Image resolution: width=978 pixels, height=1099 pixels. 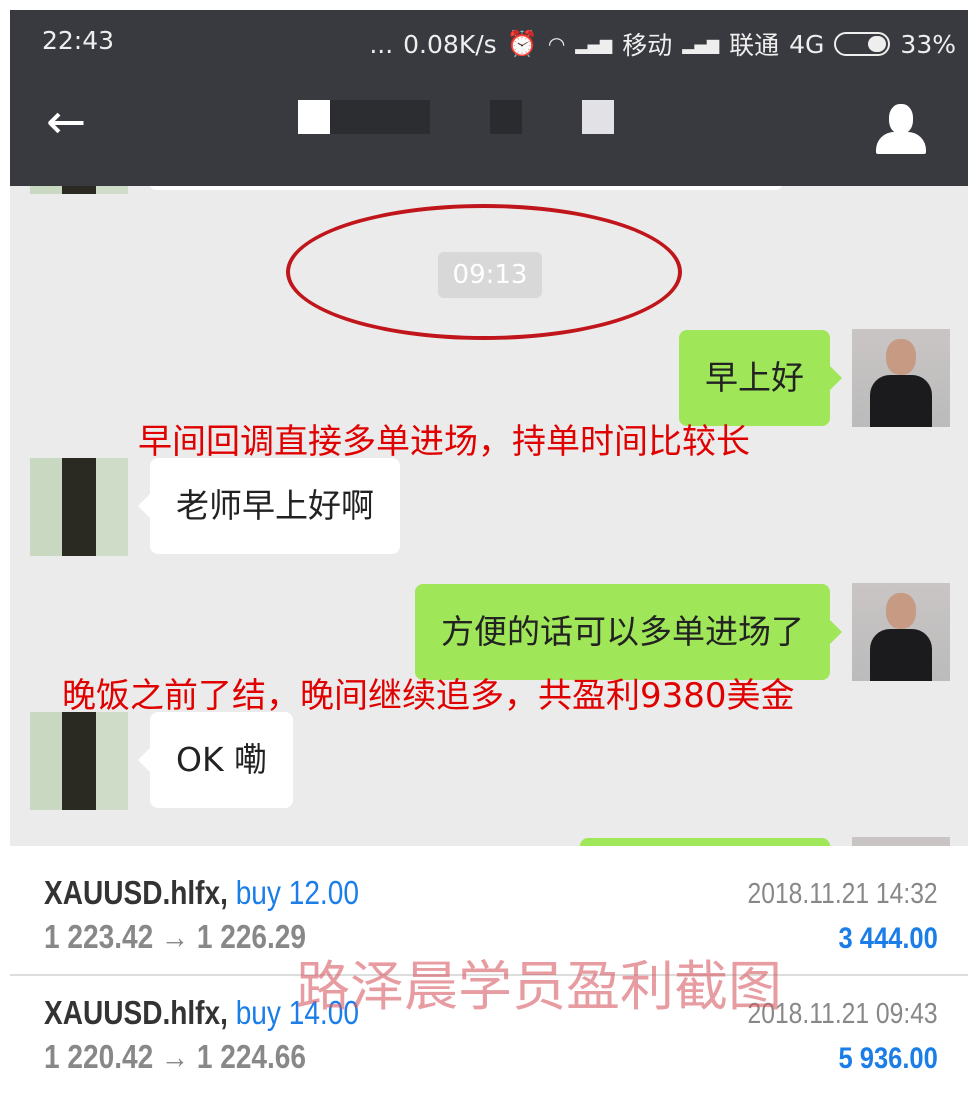 I want to click on battery-level: 33%, so click(x=928, y=44).